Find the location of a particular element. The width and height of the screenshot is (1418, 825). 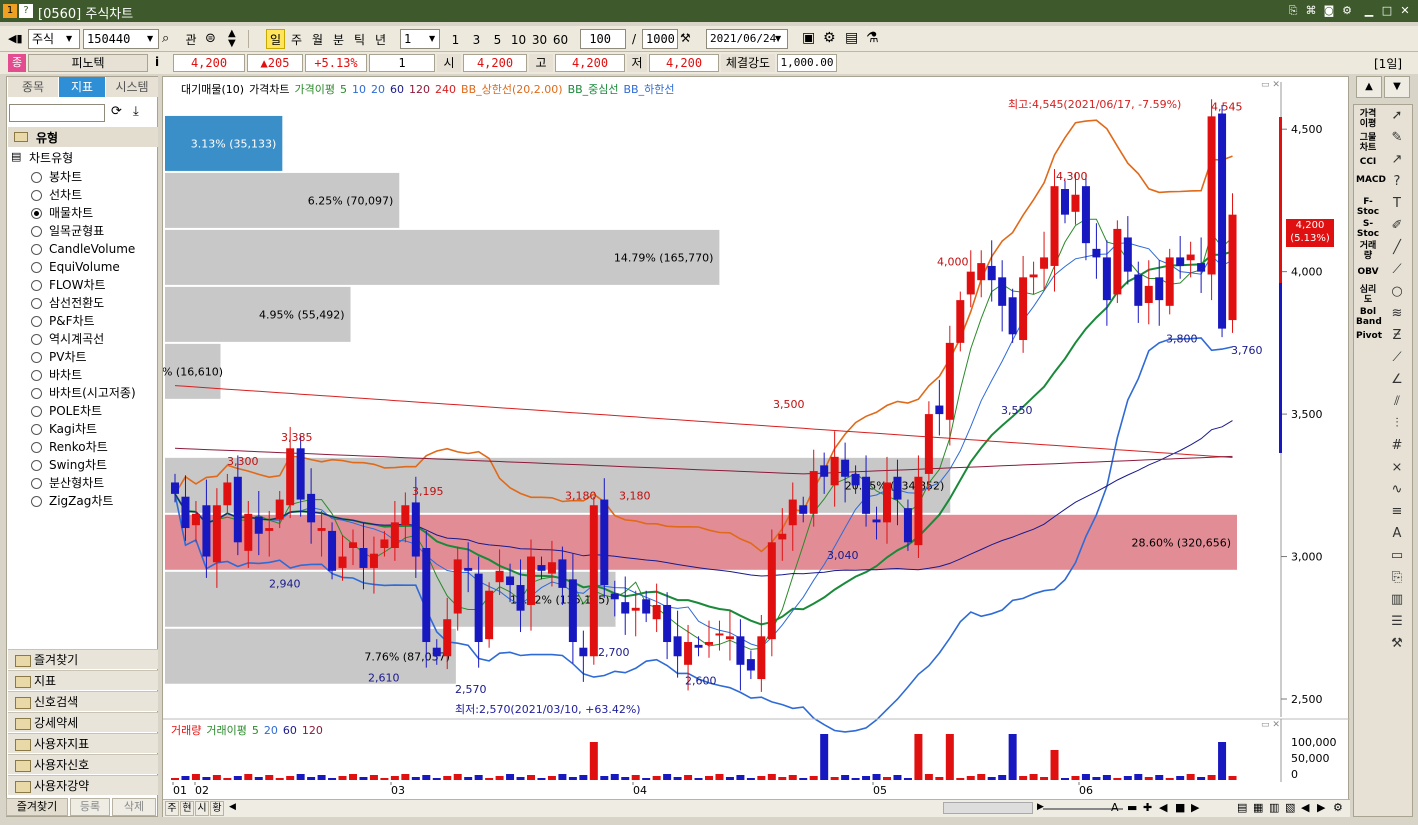

auto-icon: A is located at coordinates (1397, 534).